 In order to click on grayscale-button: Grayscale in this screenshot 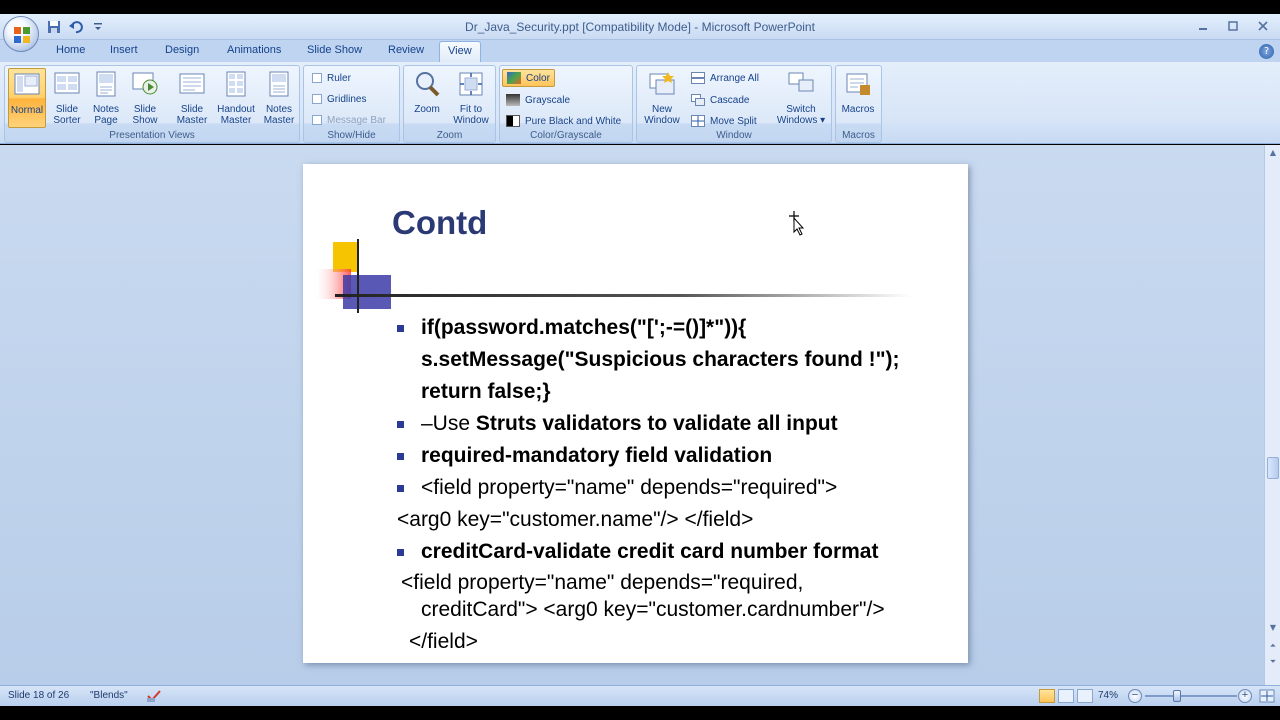, I will do `click(538, 100)`.